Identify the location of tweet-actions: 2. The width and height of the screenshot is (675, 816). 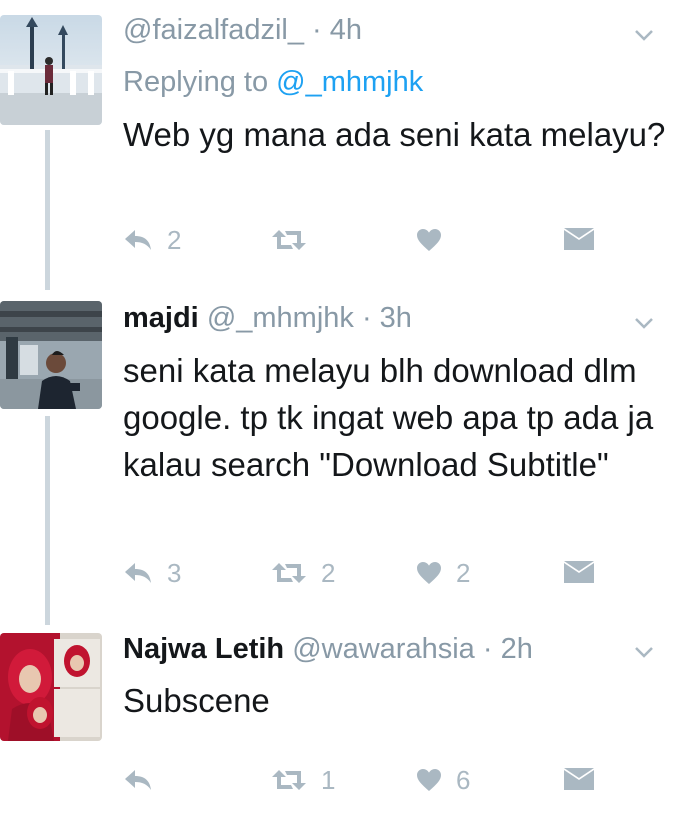
(363, 240).